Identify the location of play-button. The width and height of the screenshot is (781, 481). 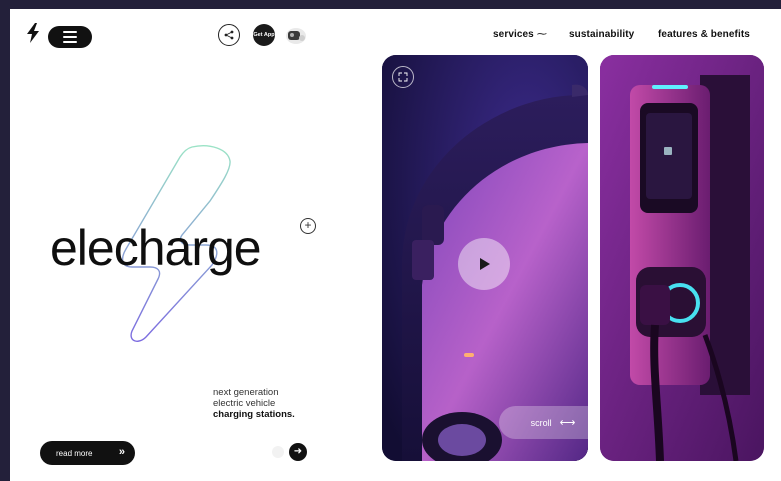
(484, 264).